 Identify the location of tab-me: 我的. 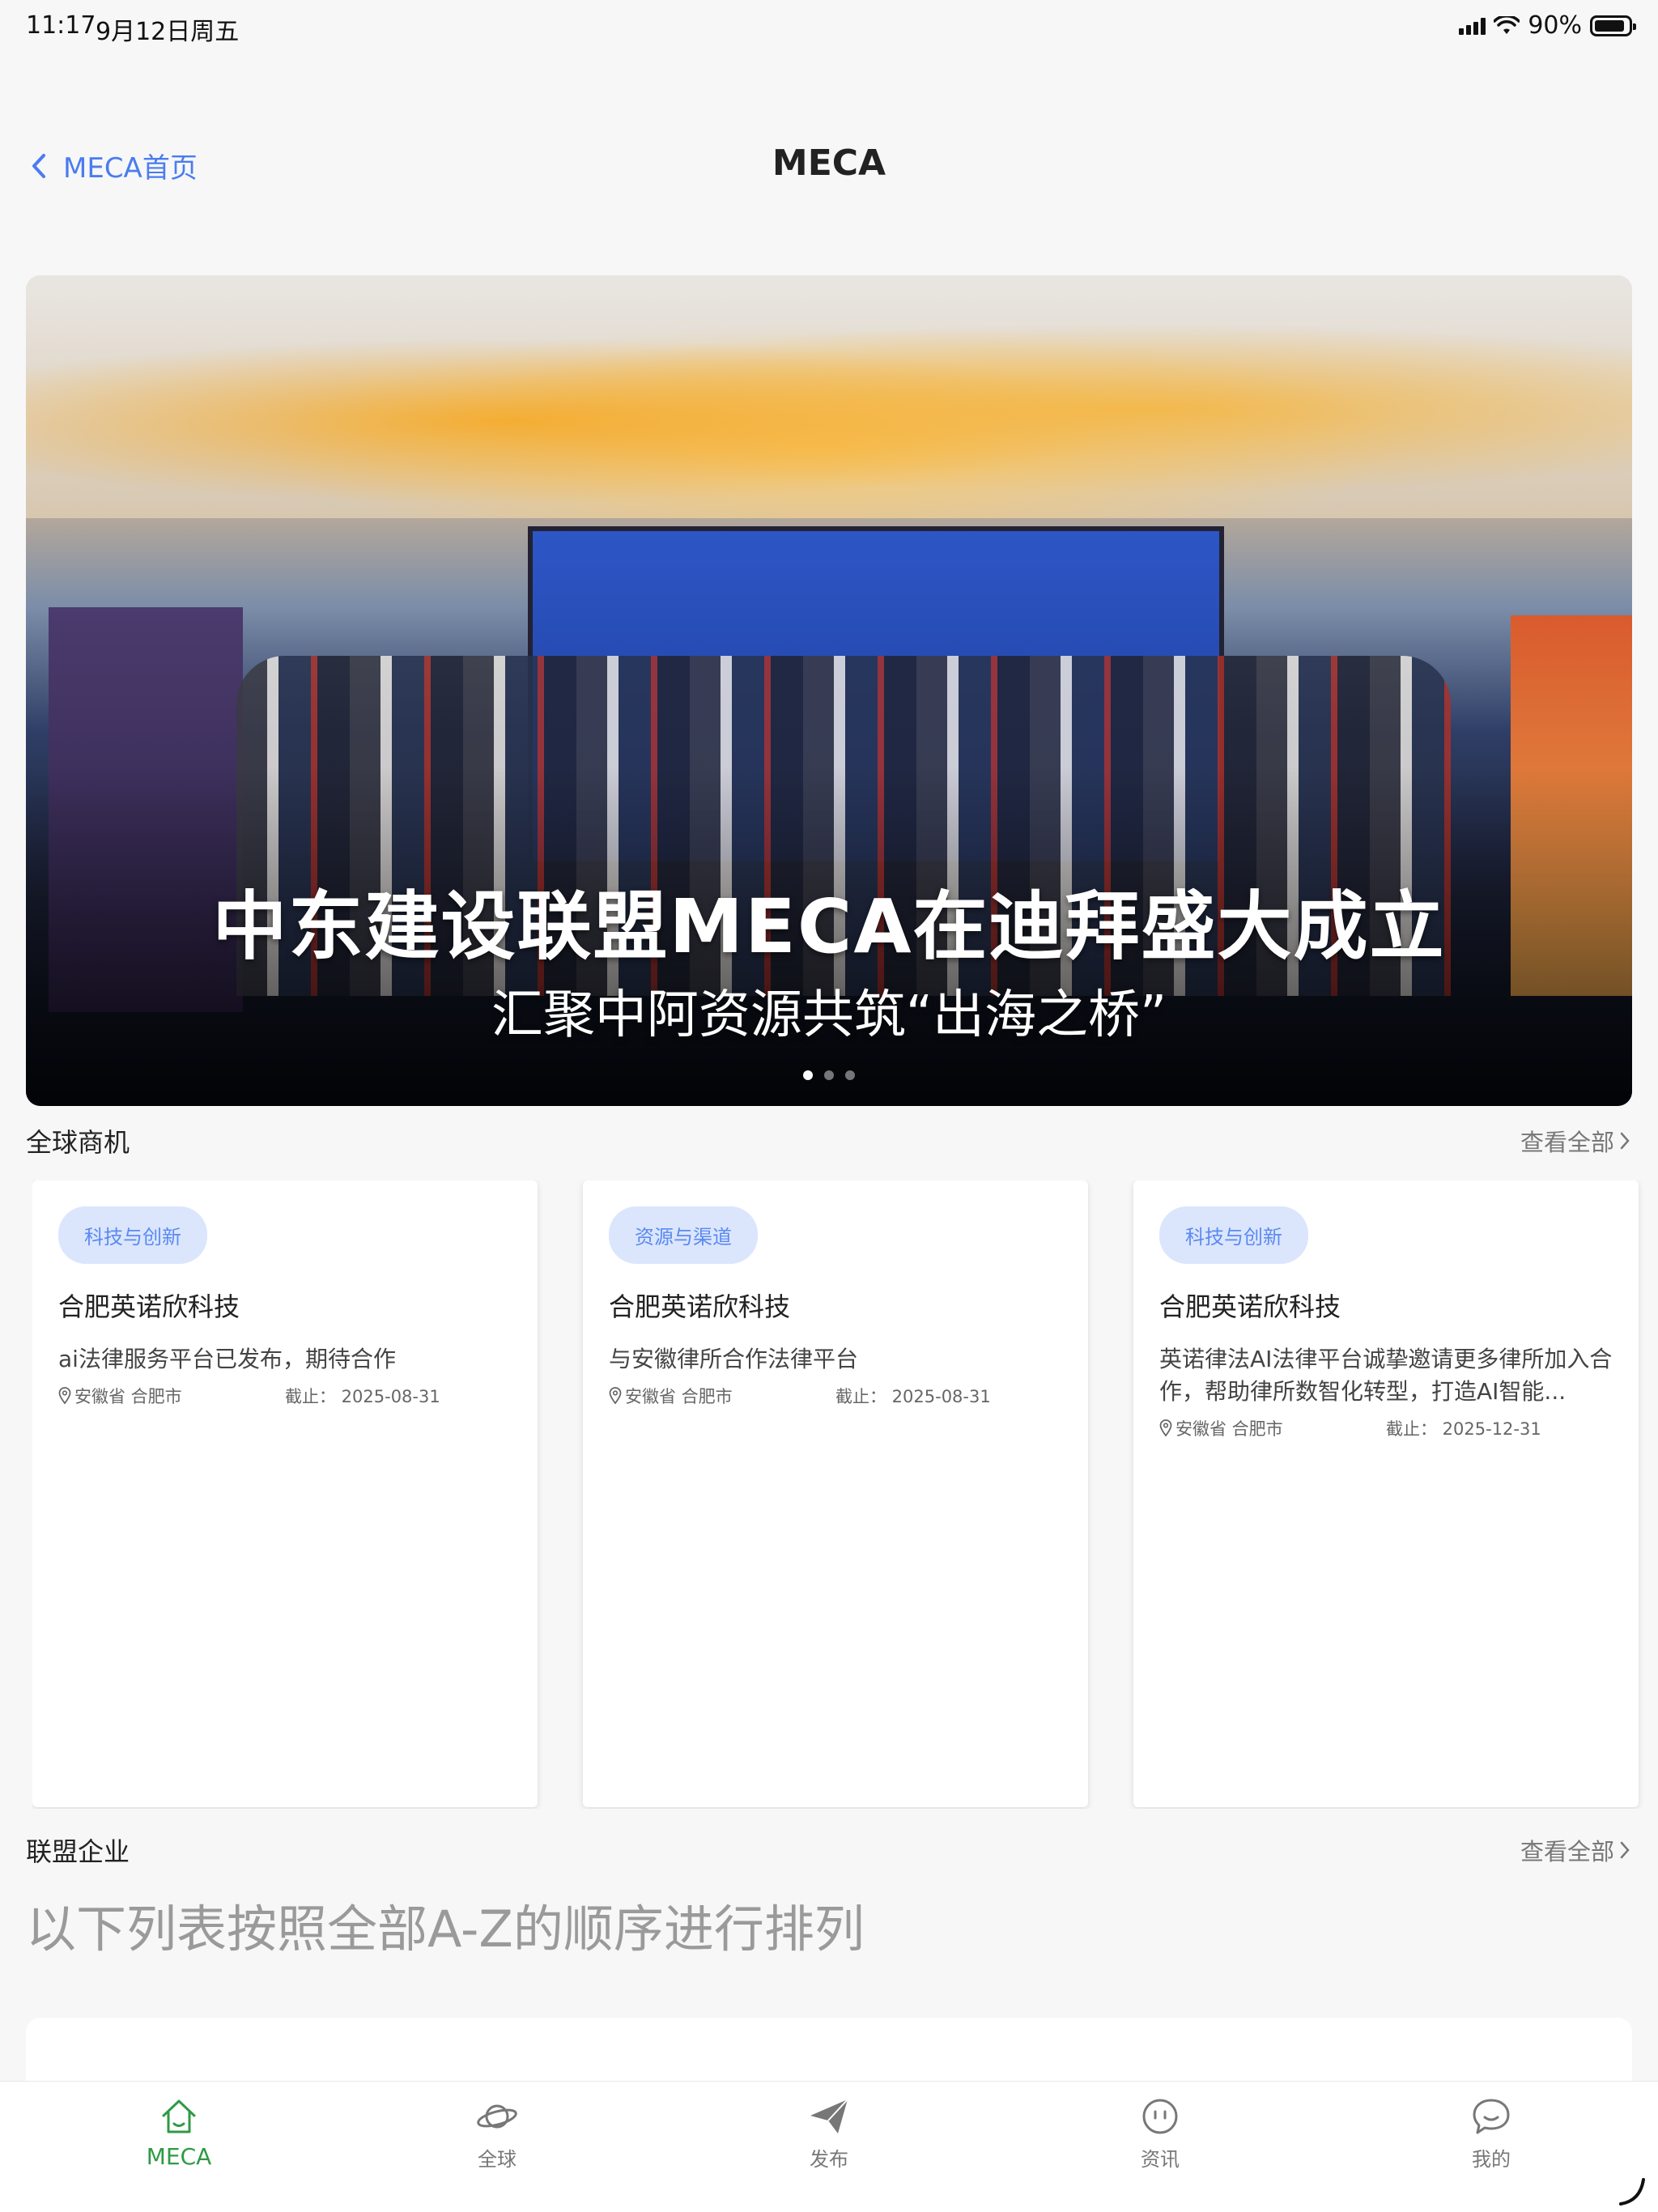
(1491, 2133).